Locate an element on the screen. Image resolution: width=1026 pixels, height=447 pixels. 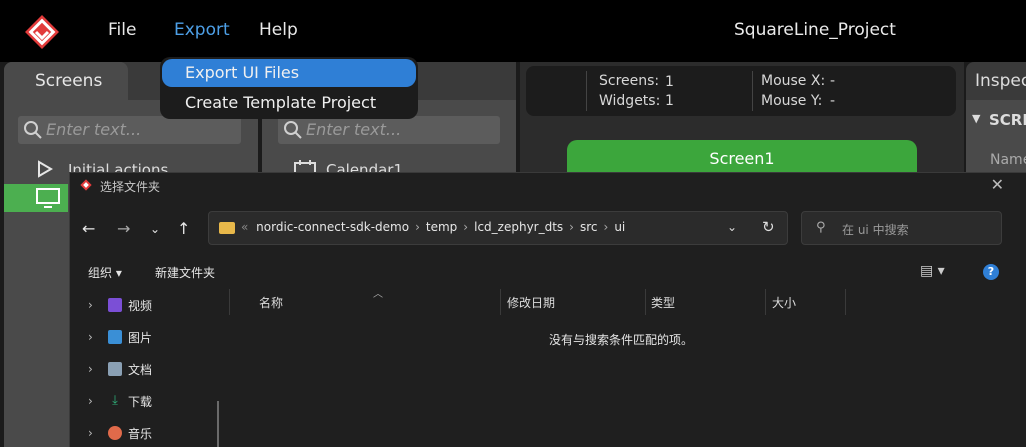
video-icon is located at coordinates (115, 305).